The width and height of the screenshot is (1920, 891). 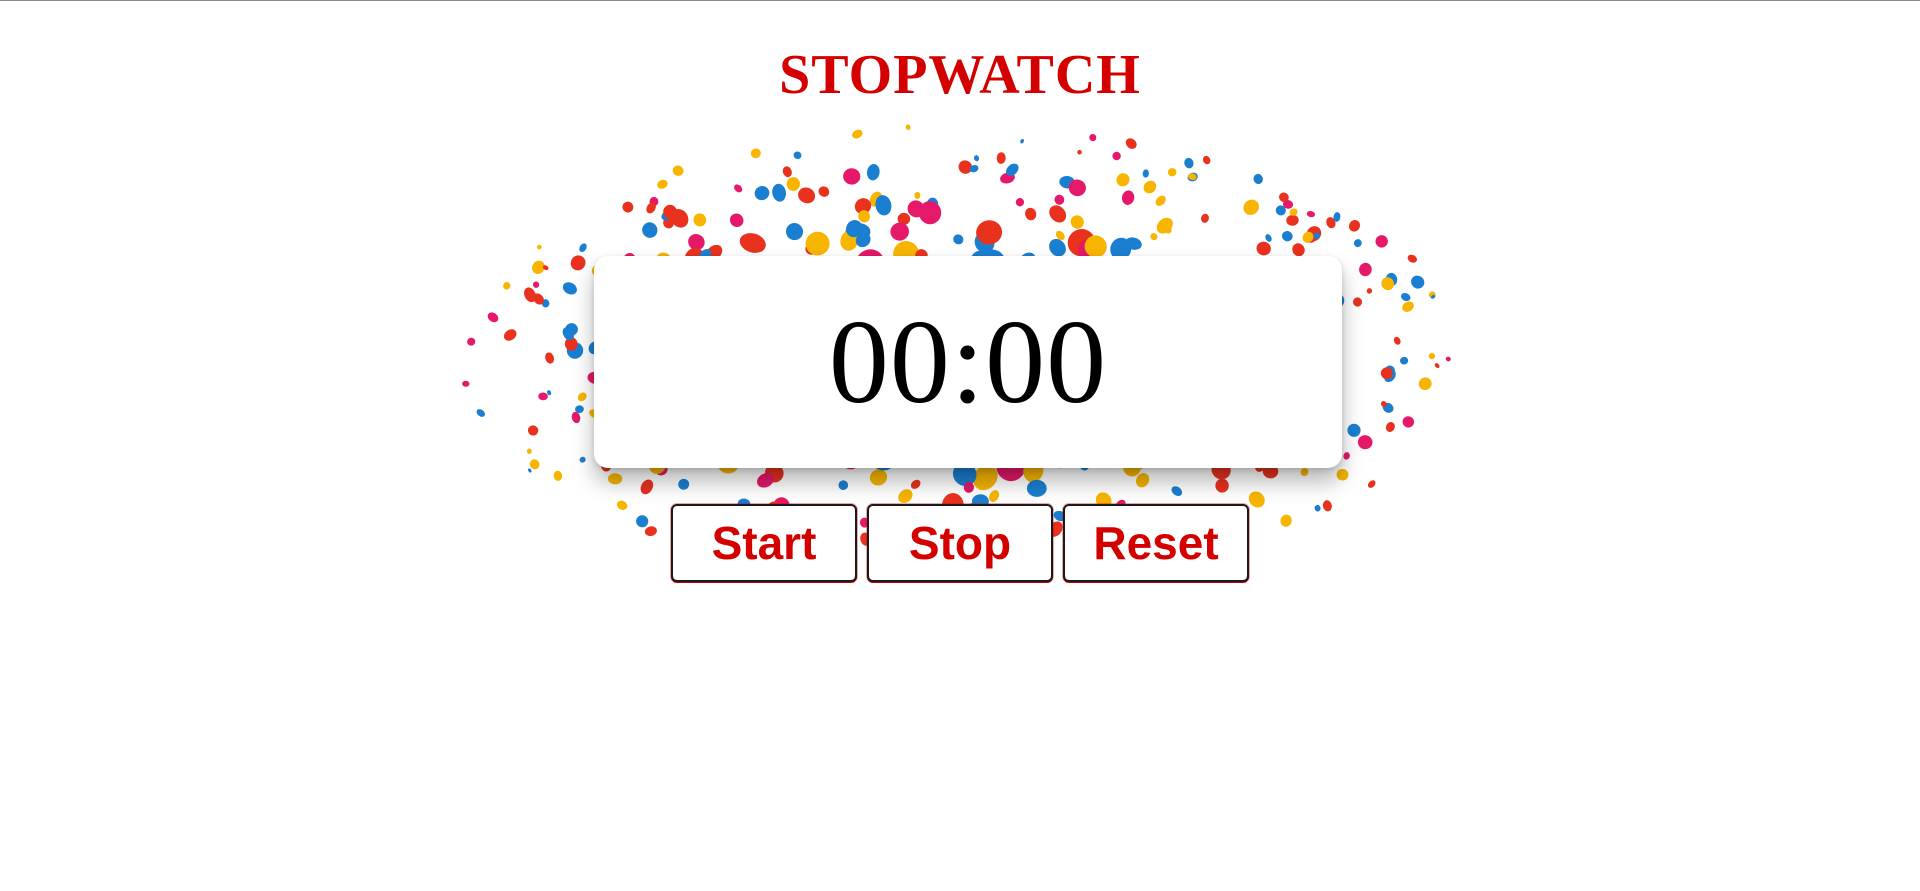 I want to click on start-button: Start, so click(x=764, y=543).